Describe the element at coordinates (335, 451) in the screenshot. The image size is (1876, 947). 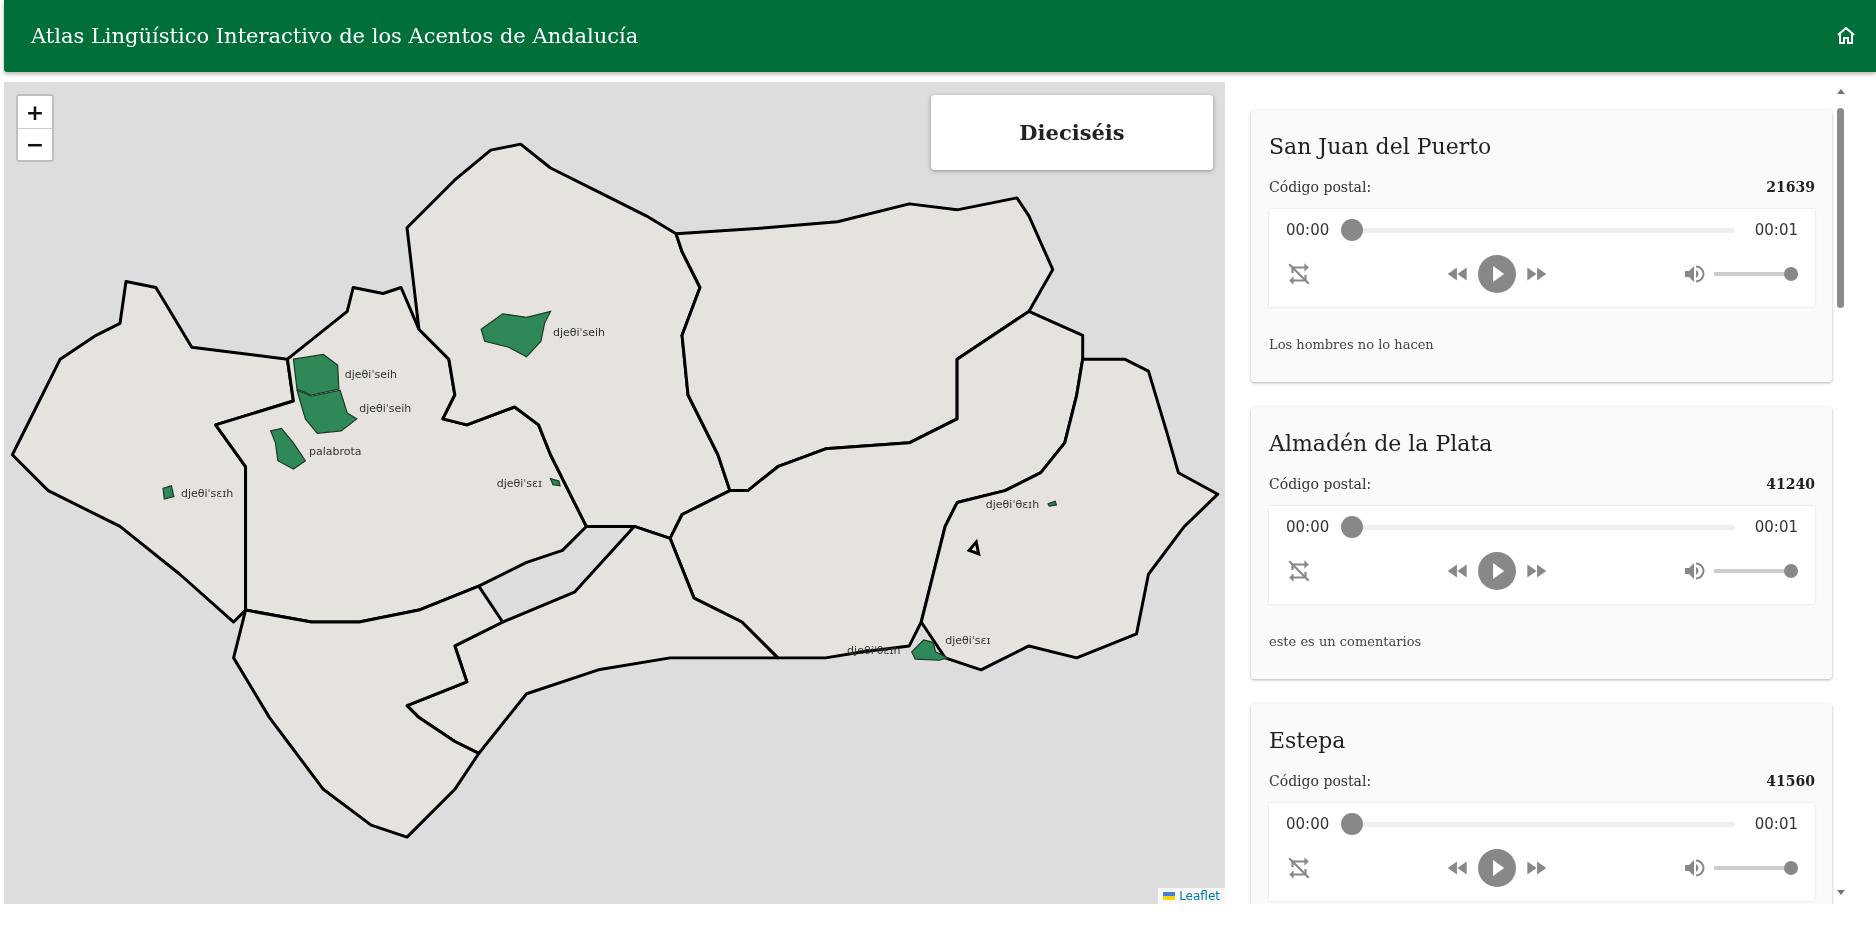
I see `map-label: palabrota` at that location.